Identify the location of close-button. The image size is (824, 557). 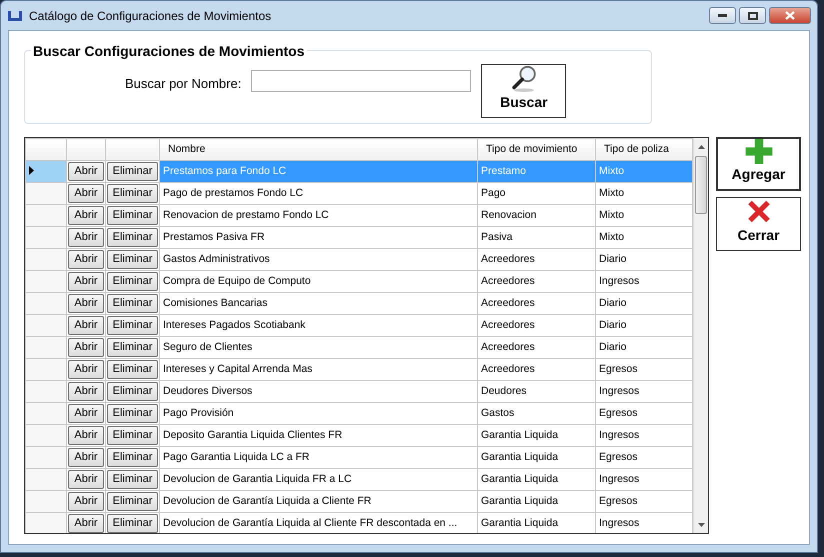
(790, 15).